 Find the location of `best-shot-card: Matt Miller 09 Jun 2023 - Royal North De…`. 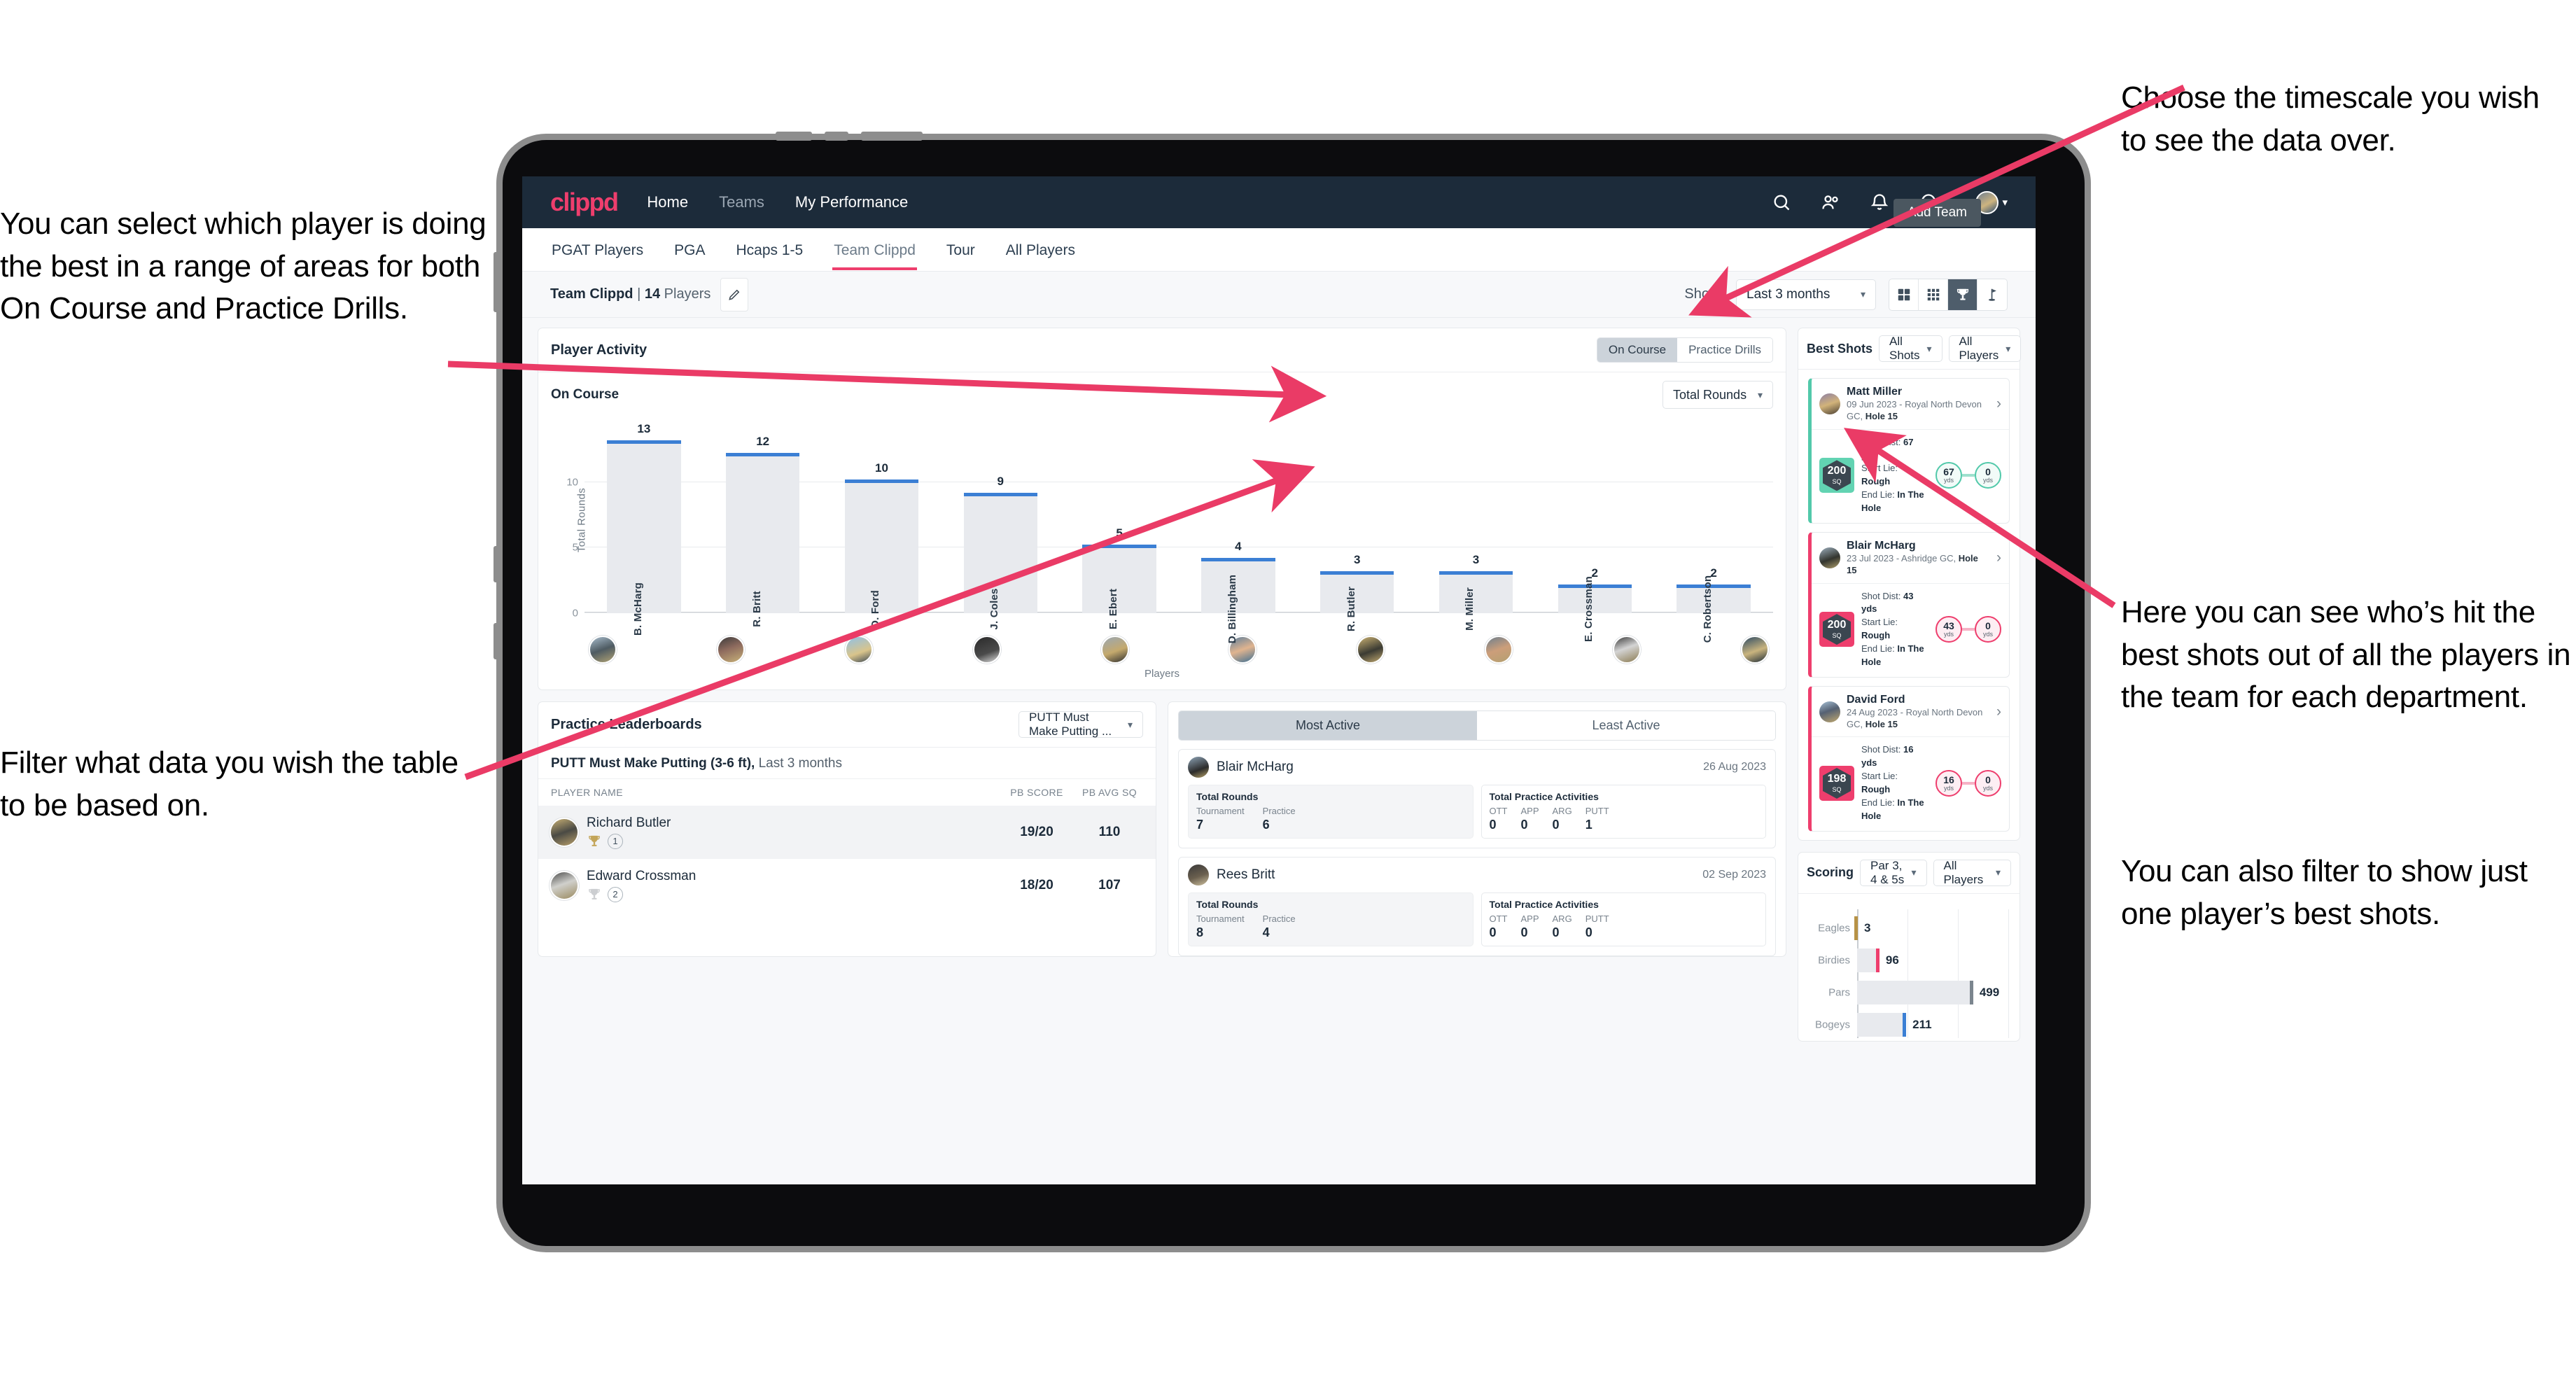

best-shot-card: Matt Miller 09 Jun 2023 - Royal North De… is located at coordinates (1909, 451).